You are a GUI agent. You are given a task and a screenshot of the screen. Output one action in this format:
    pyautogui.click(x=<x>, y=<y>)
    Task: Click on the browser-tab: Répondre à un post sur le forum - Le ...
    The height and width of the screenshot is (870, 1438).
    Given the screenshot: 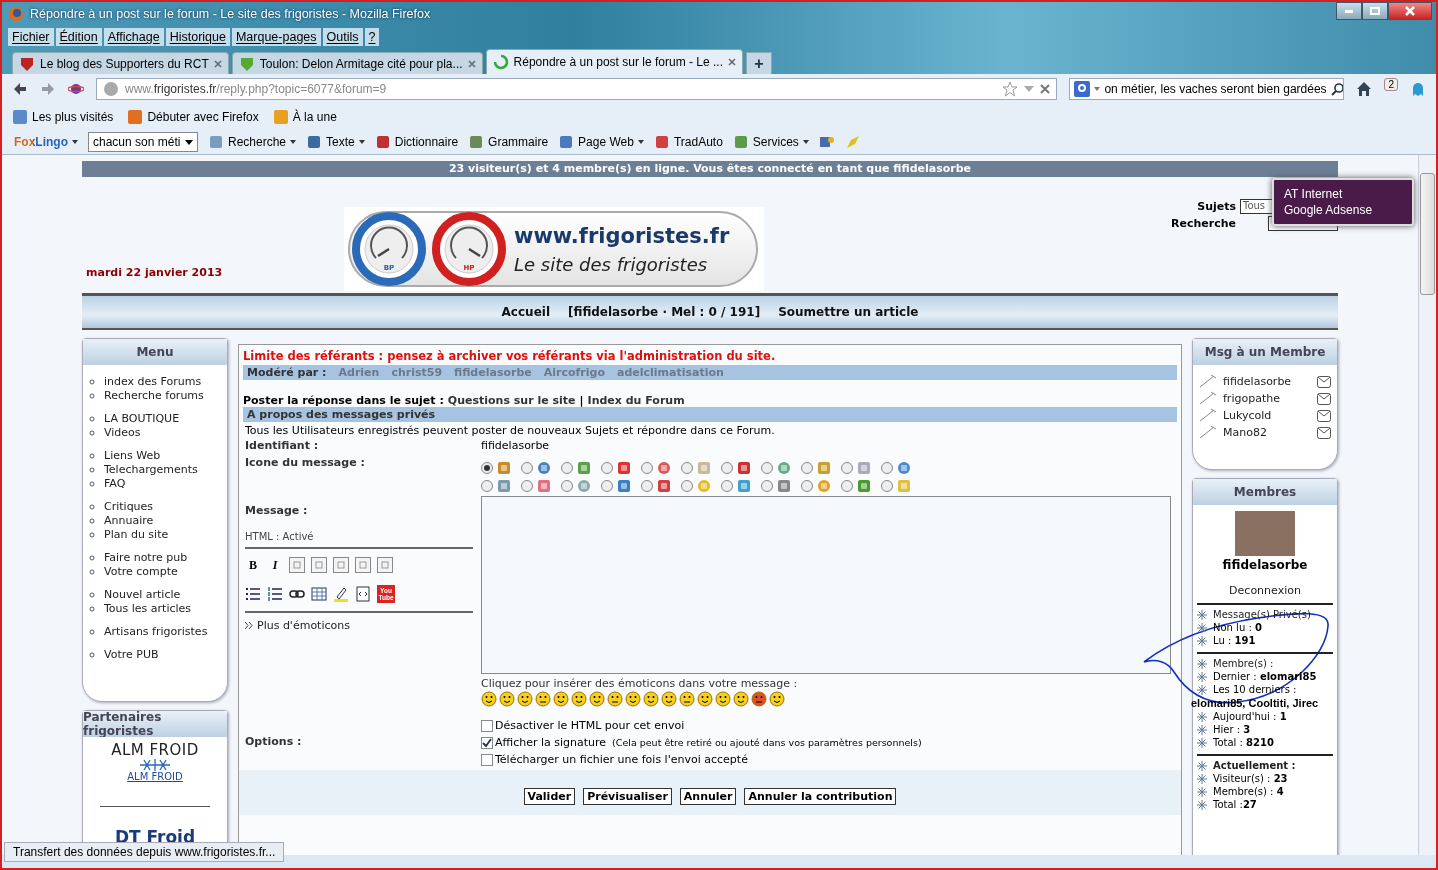 What is the action you would take?
    pyautogui.click(x=614, y=61)
    